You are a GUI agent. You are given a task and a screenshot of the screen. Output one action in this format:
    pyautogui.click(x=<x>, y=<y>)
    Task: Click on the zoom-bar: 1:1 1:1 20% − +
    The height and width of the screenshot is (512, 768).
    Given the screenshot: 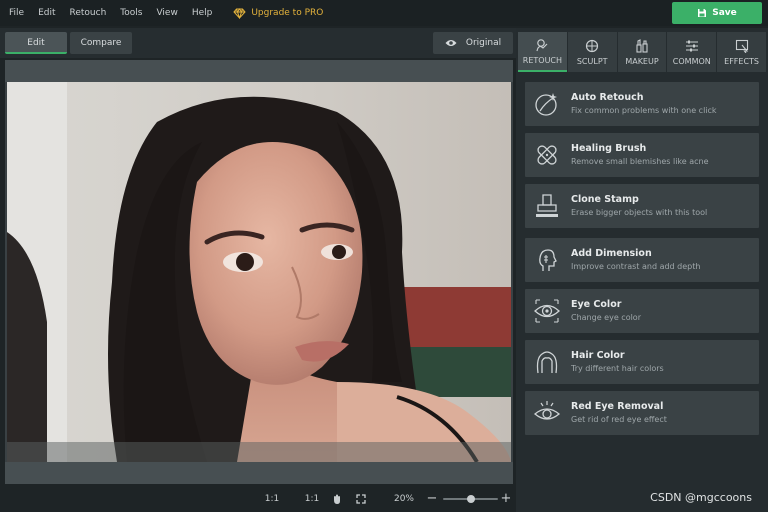 What is the action you would take?
    pyautogui.click(x=258, y=499)
    